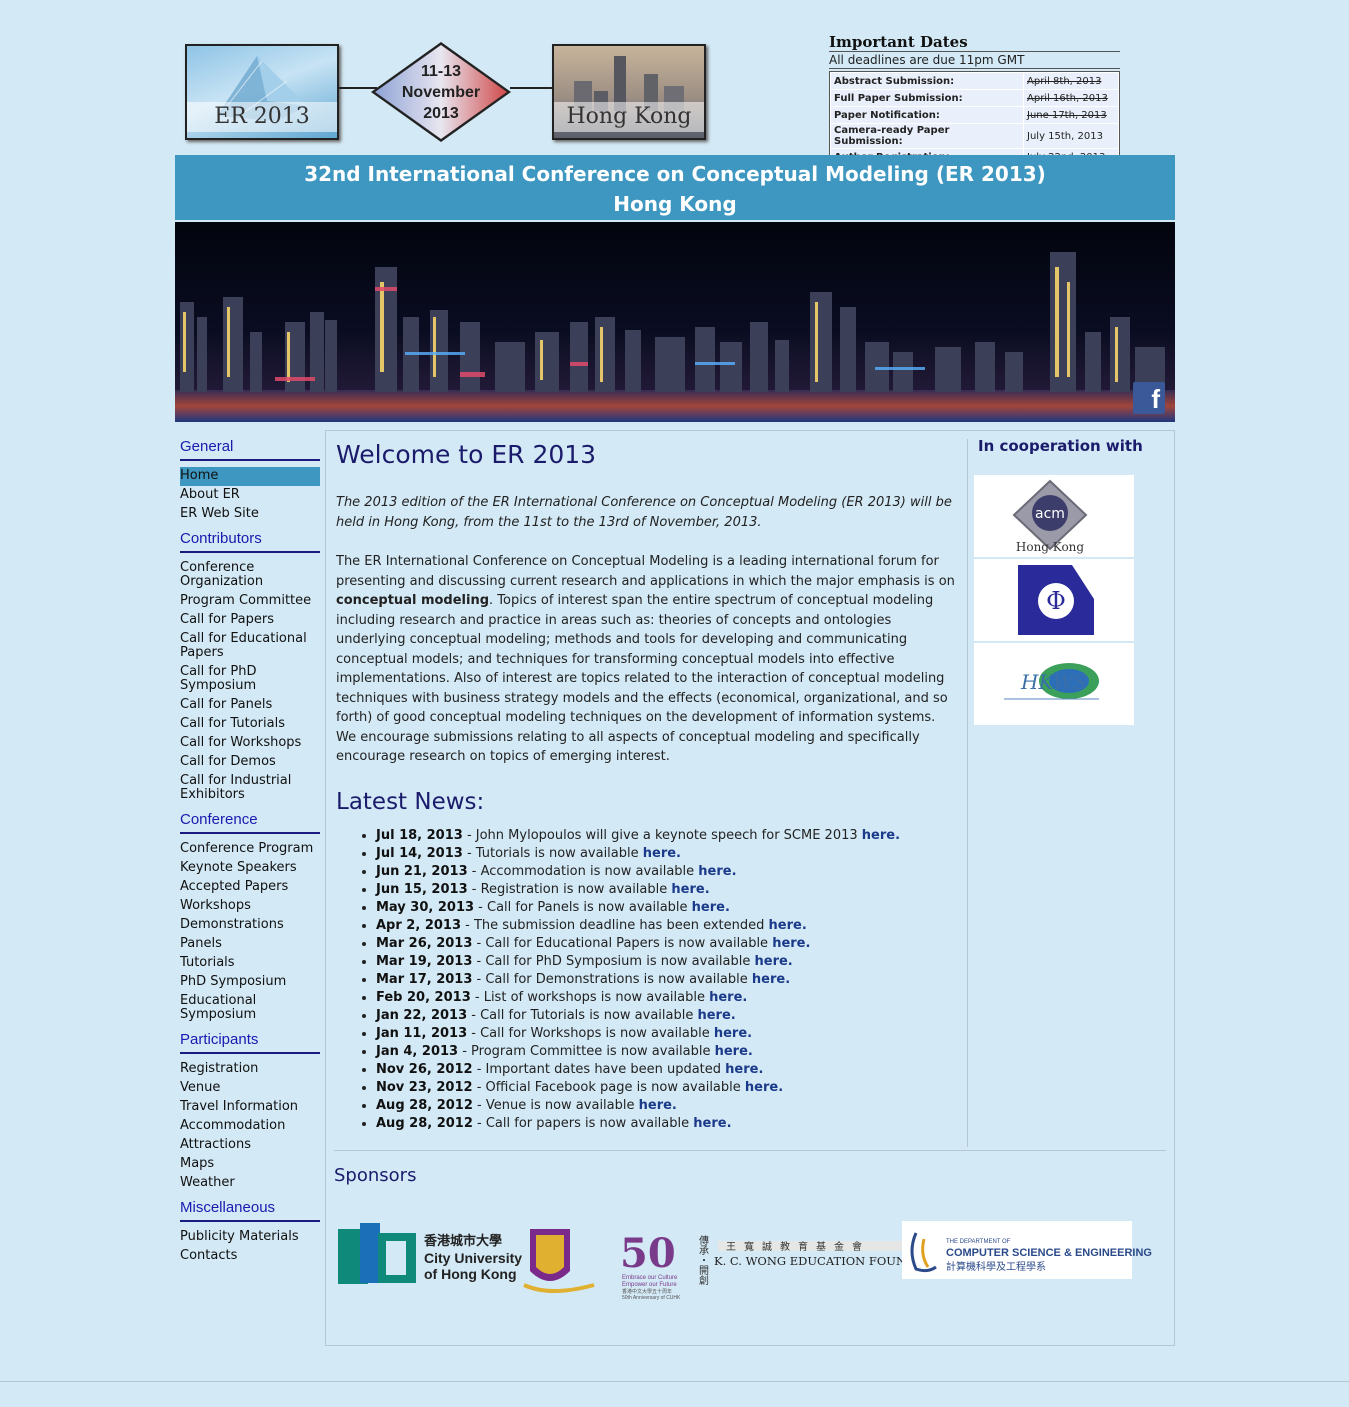  I want to click on news-date: Apr 2, 2013, so click(418, 925).